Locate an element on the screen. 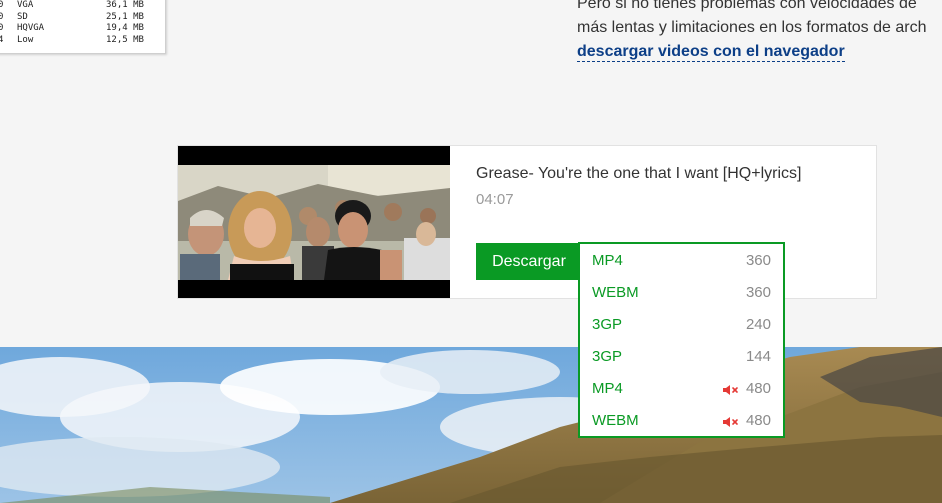 The image size is (942, 503). format-option: WEBM 480 is located at coordinates (681, 421).